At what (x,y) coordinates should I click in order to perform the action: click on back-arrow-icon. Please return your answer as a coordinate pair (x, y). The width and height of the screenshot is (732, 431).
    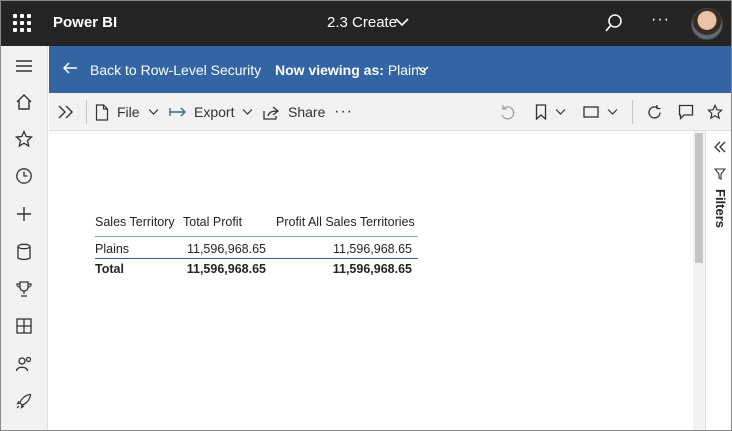
    Looking at the image, I should click on (70, 68).